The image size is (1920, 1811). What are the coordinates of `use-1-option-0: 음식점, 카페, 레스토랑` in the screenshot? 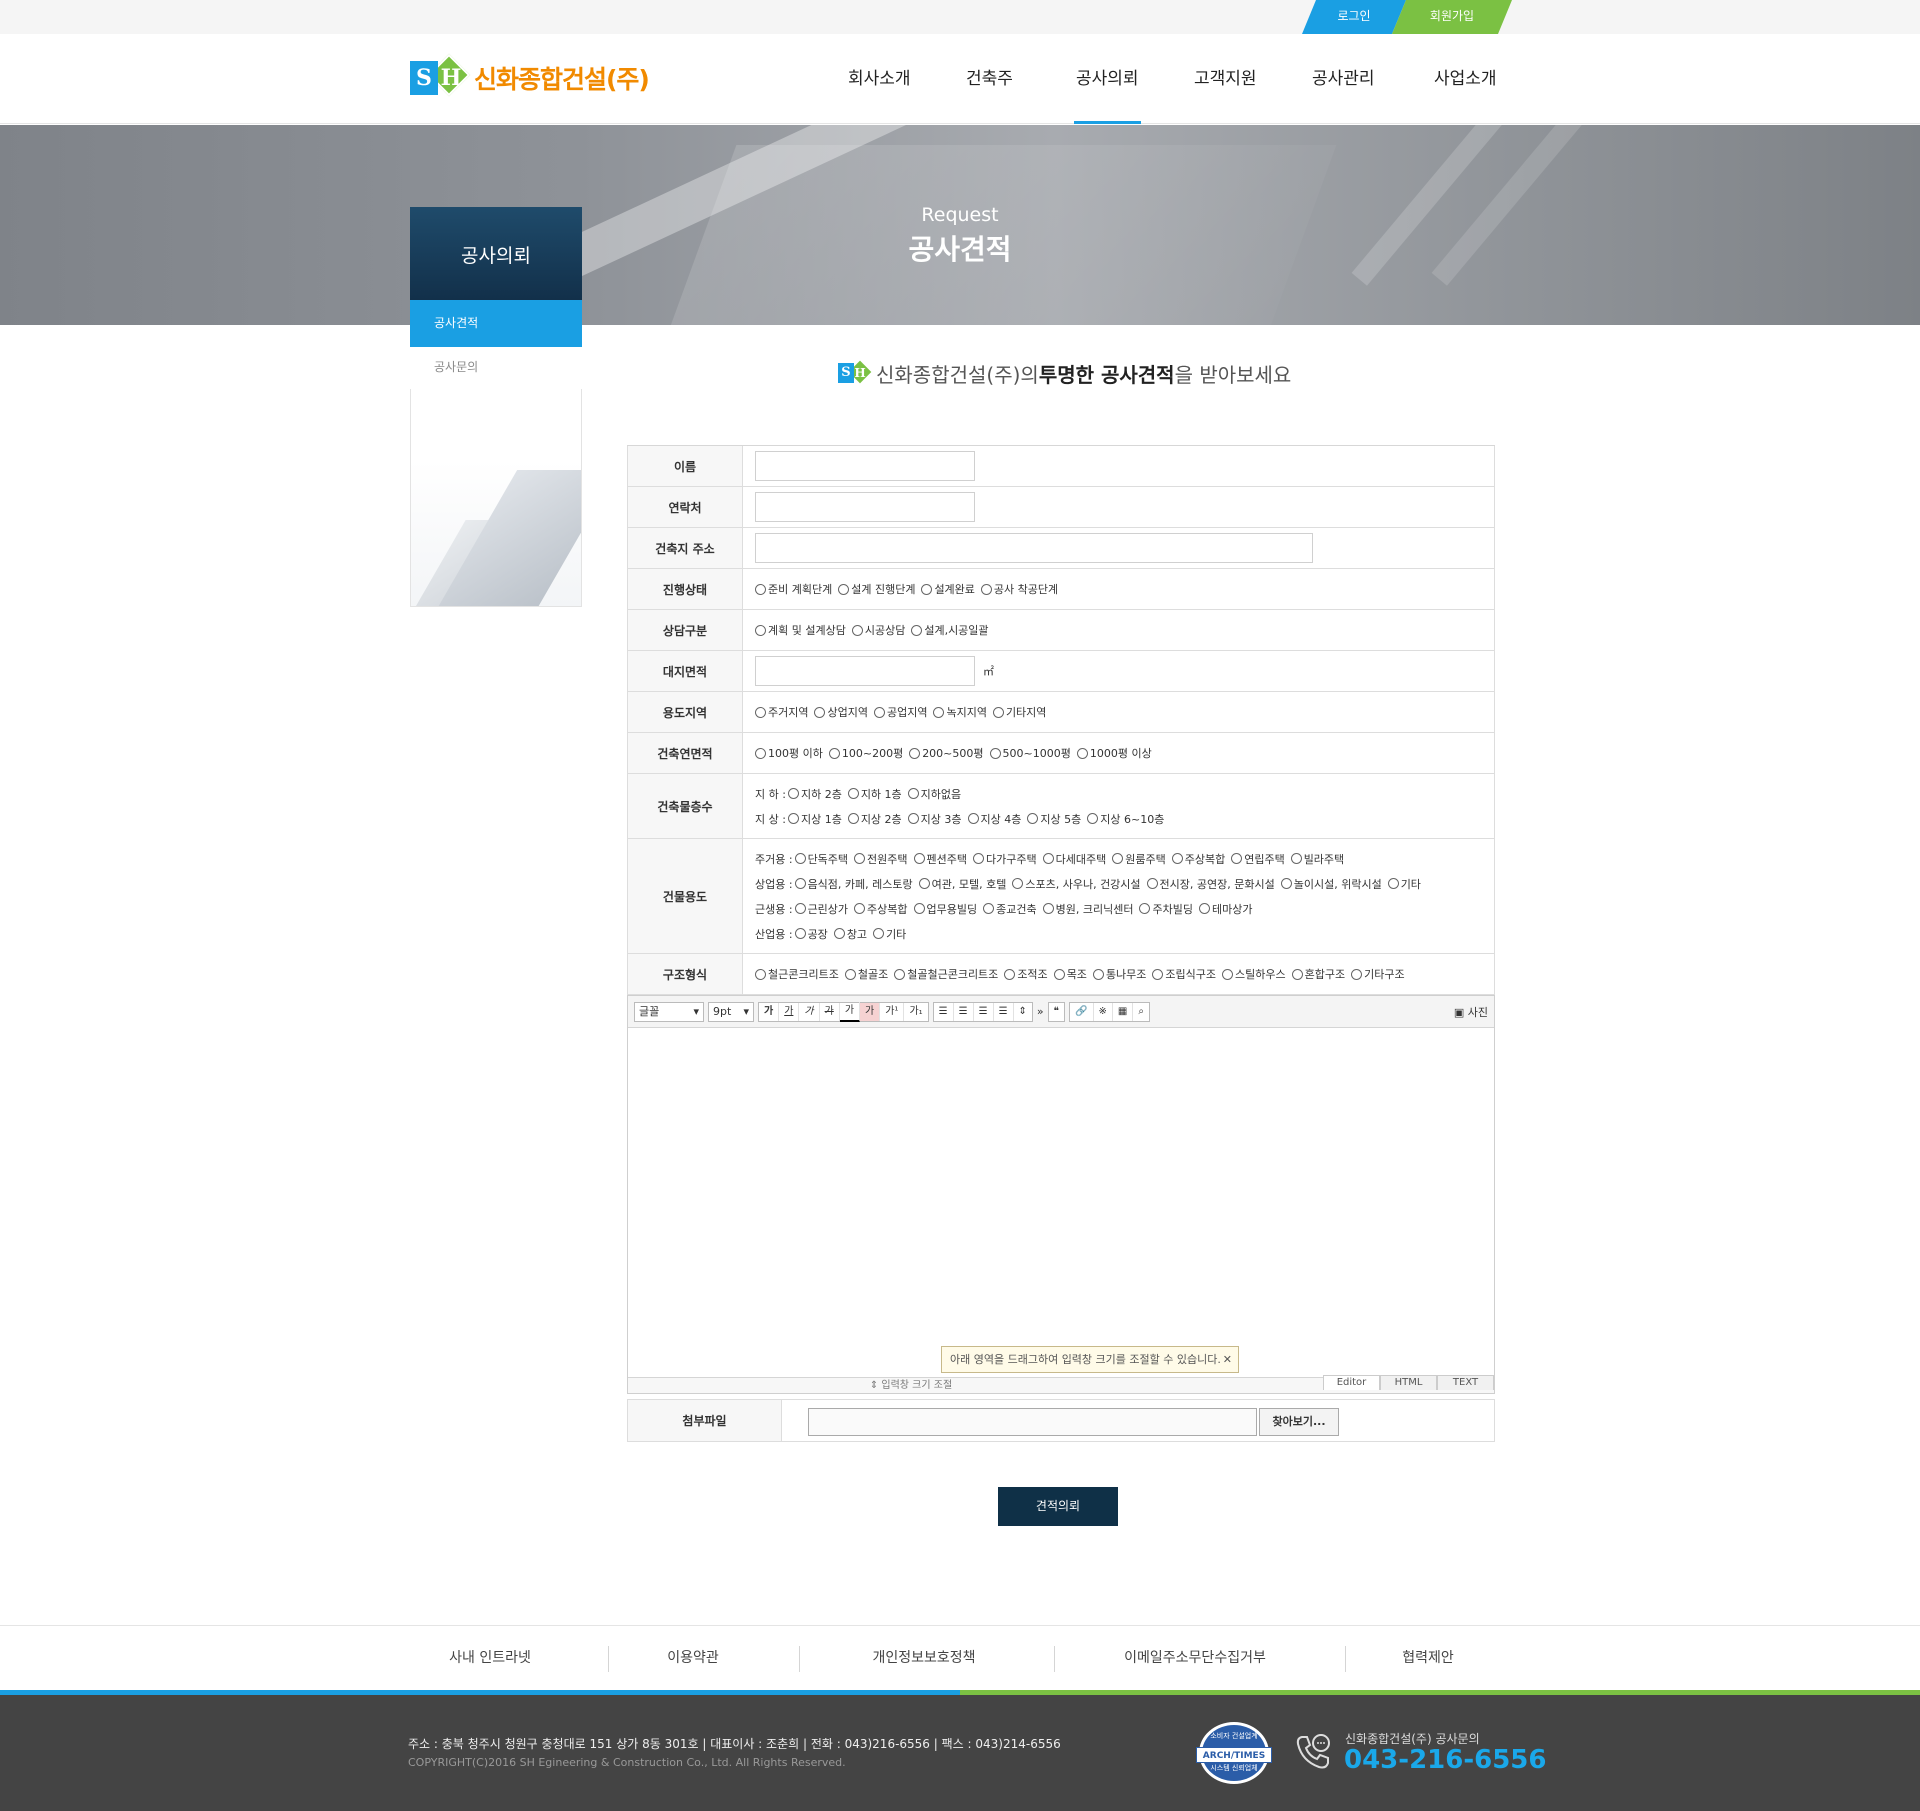 It's located at (853, 884).